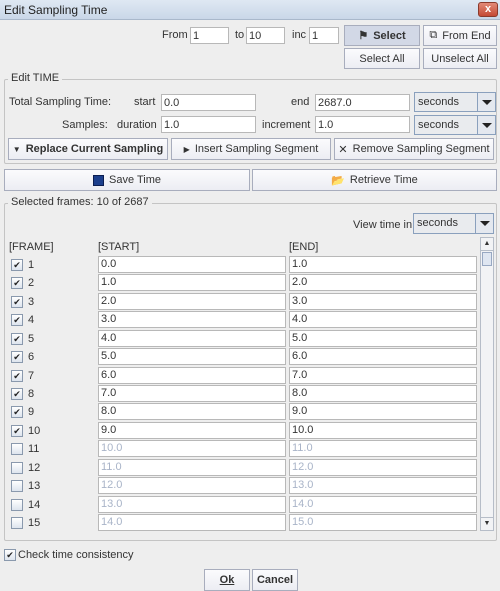  I want to click on frame-number: 12, so click(34, 467).